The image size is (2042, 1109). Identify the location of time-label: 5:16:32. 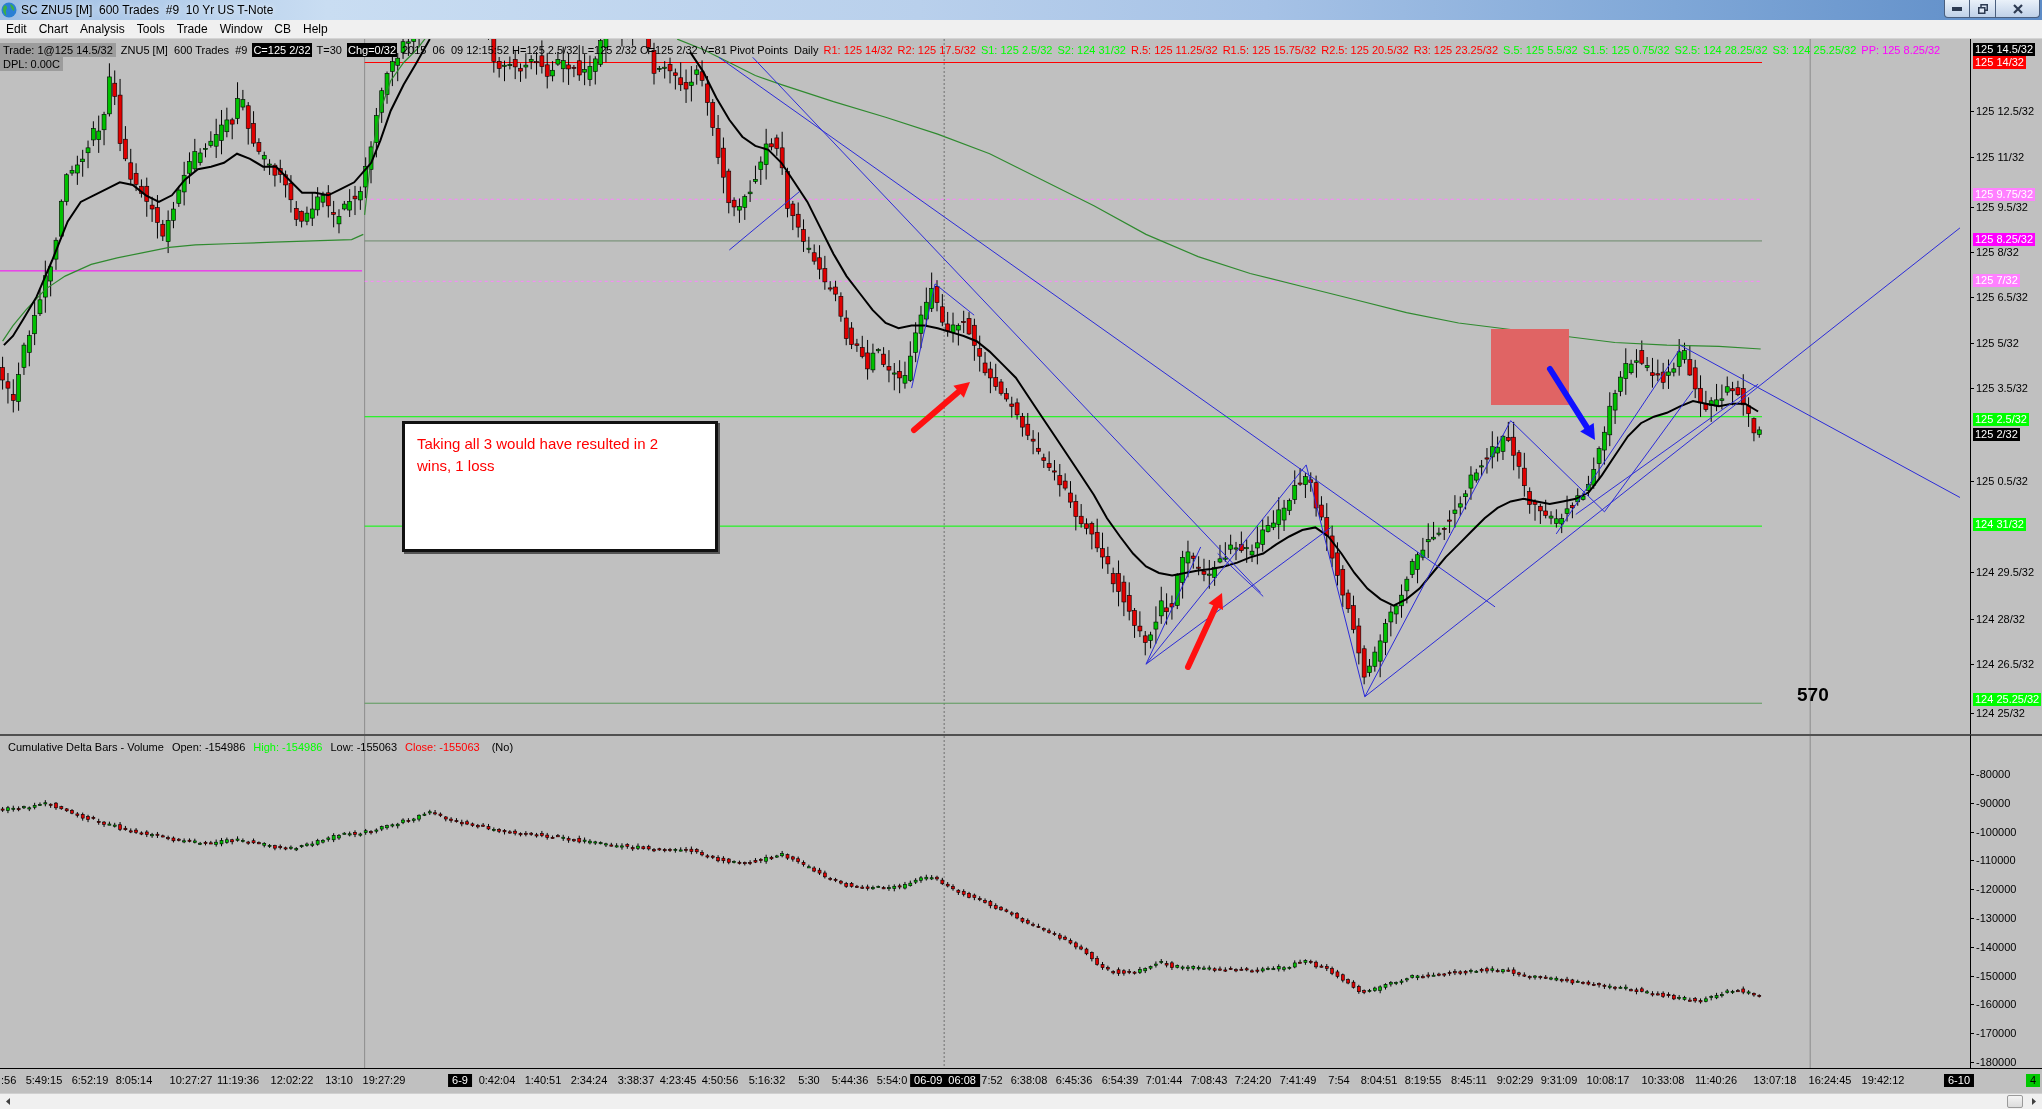
(767, 1080).